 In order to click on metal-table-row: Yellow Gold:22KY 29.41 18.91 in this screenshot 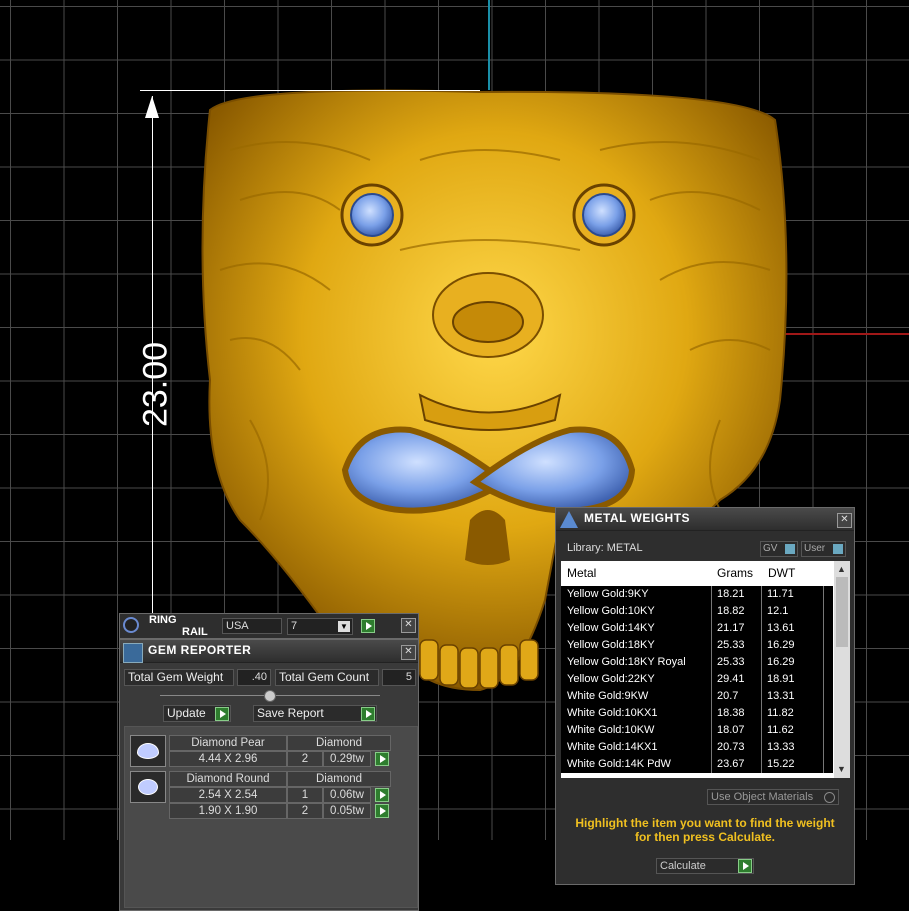, I will do `click(697, 679)`.